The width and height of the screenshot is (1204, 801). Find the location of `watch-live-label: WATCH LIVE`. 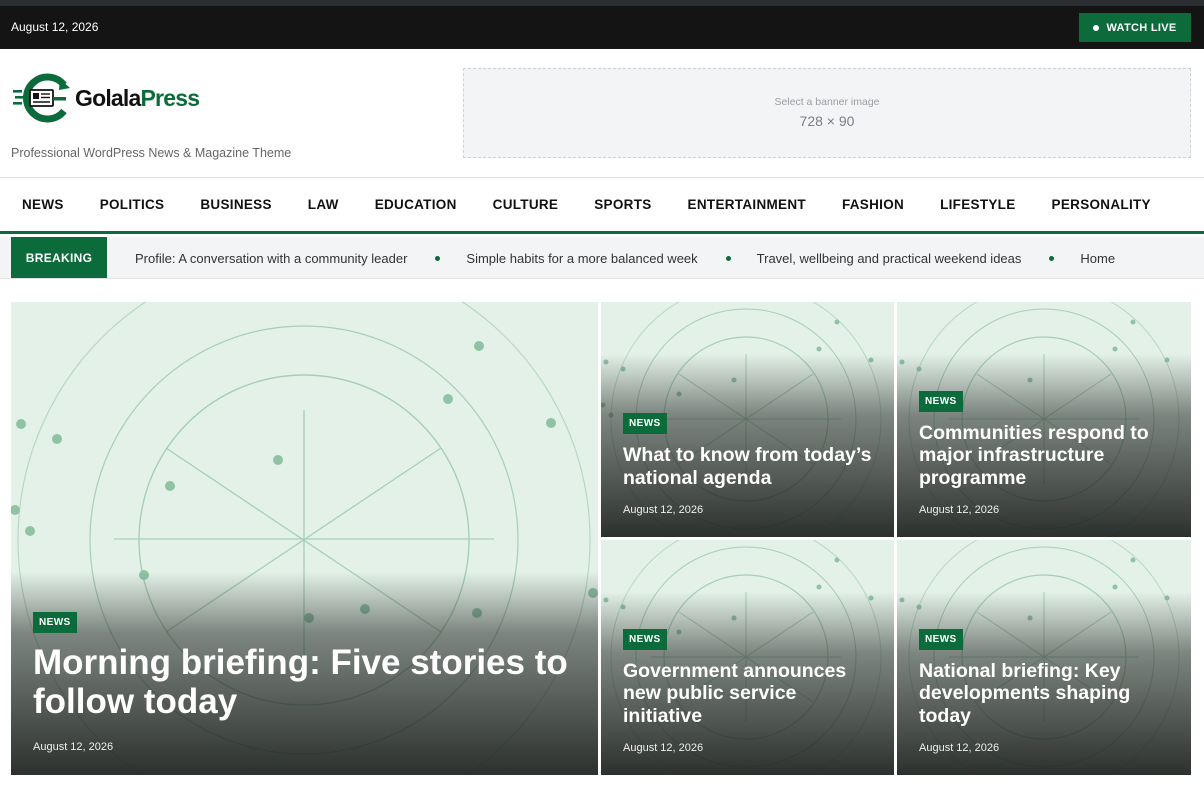

watch-live-label: WATCH LIVE is located at coordinates (1141, 27).